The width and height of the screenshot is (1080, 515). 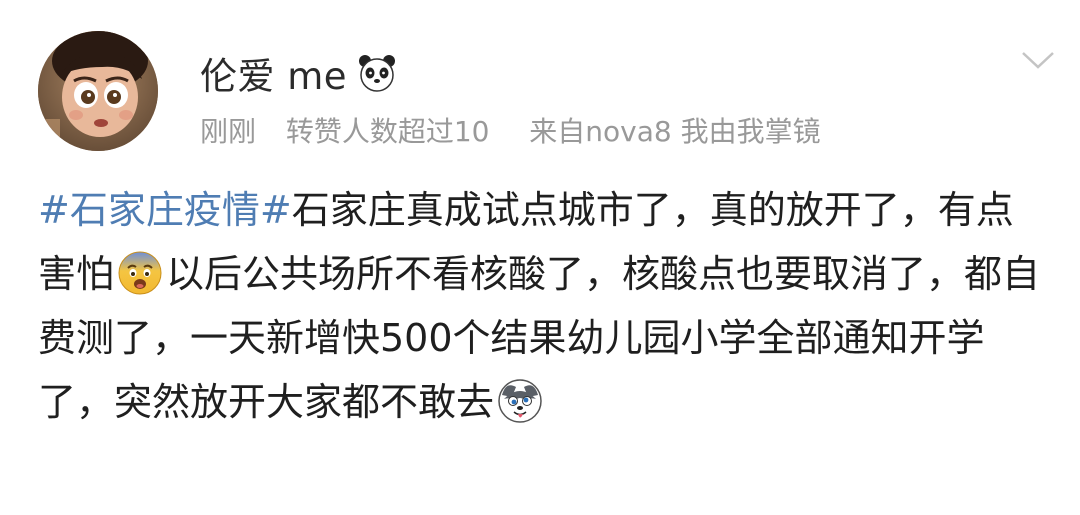 What do you see at coordinates (273, 73) in the screenshot?
I see `username: 伦爱 me` at bounding box center [273, 73].